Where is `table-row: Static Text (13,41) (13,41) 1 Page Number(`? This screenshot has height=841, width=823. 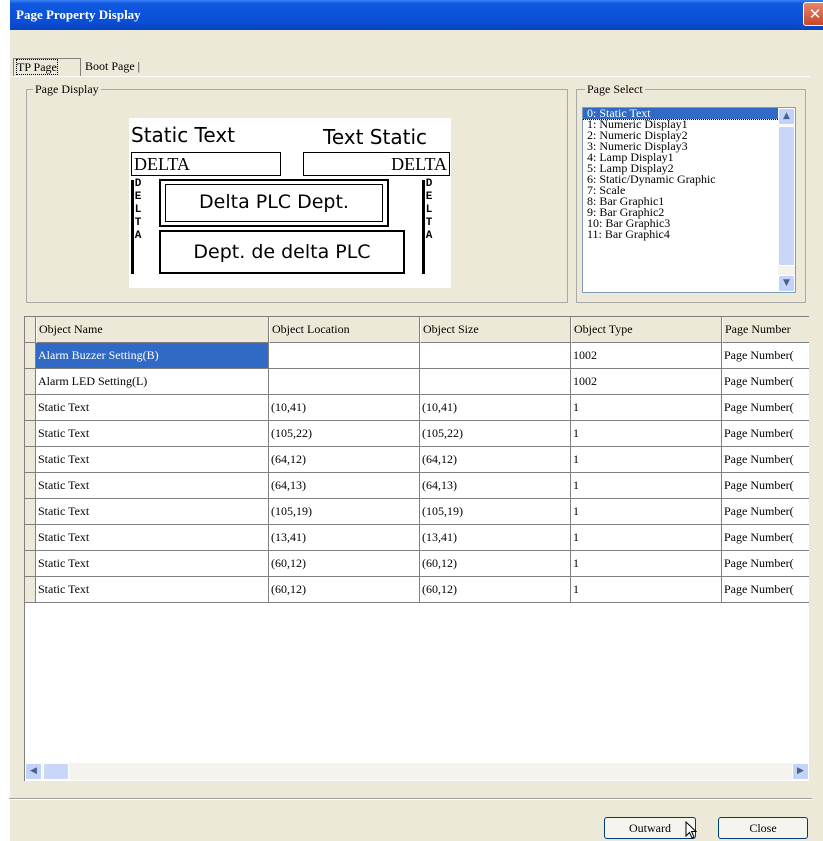
table-row: Static Text (13,41) (13,41) 1 Page Number( is located at coordinates (417, 538).